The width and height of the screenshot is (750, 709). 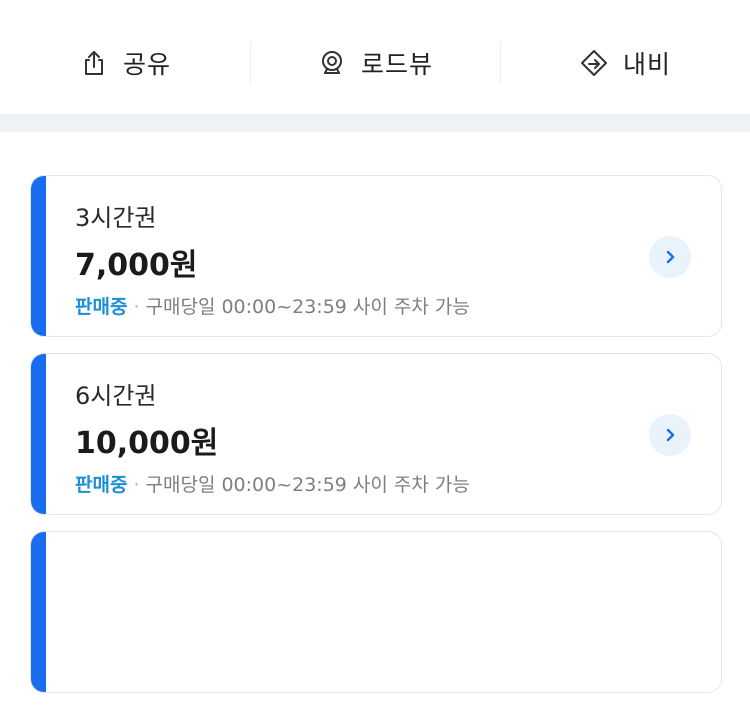 I want to click on roadview-icon, so click(x=332, y=63).